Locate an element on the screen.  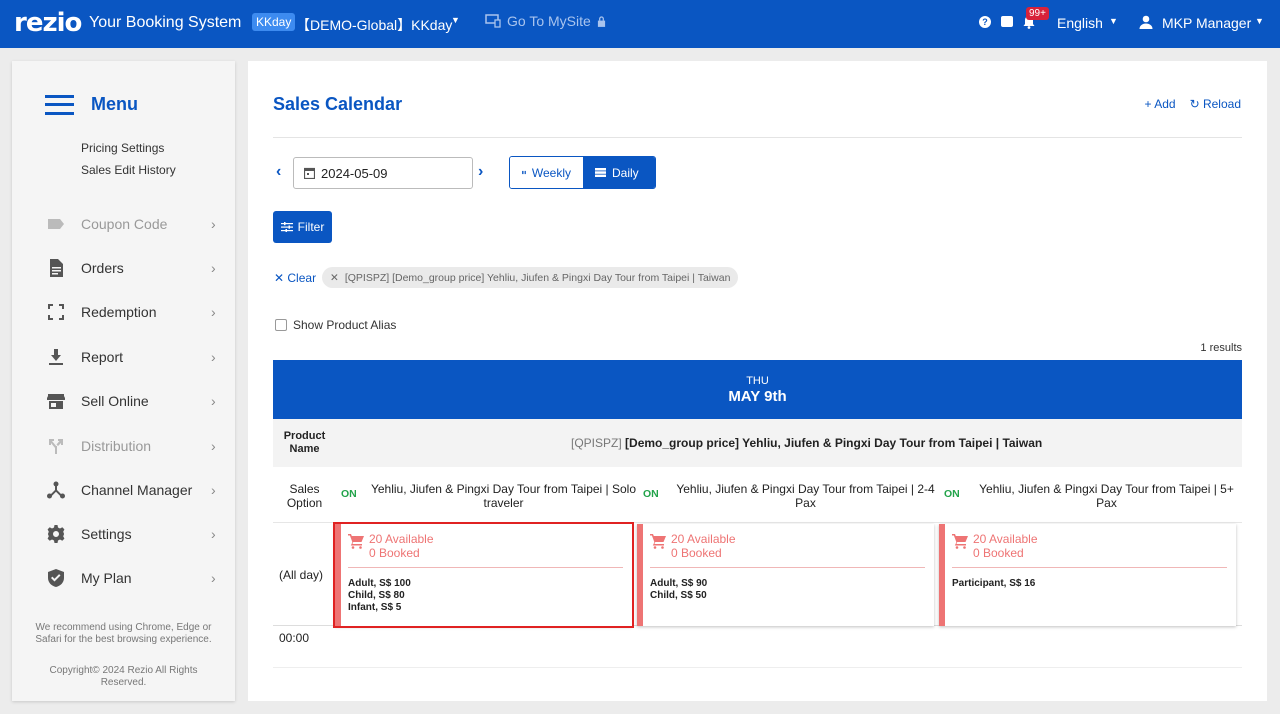
hub-icon is located at coordinates (56, 490).